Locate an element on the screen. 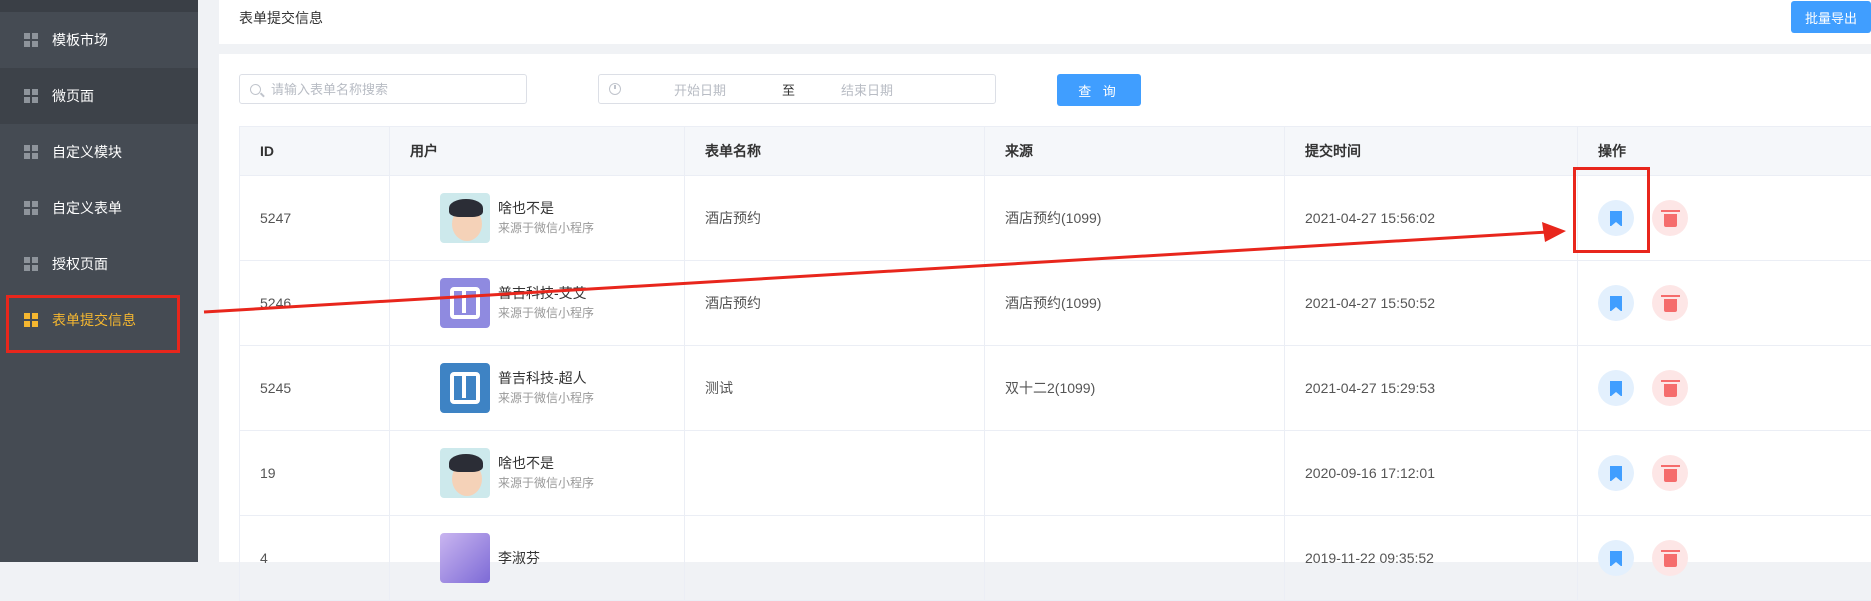 This screenshot has width=1871, height=601. column-header-form-name: 表单名称 is located at coordinates (835, 151).